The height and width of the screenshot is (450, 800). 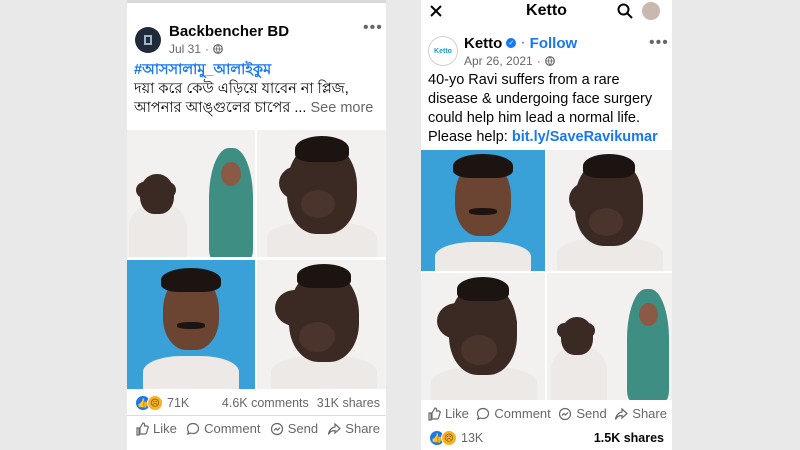 I want to click on window-title: Ketto, so click(x=546, y=10).